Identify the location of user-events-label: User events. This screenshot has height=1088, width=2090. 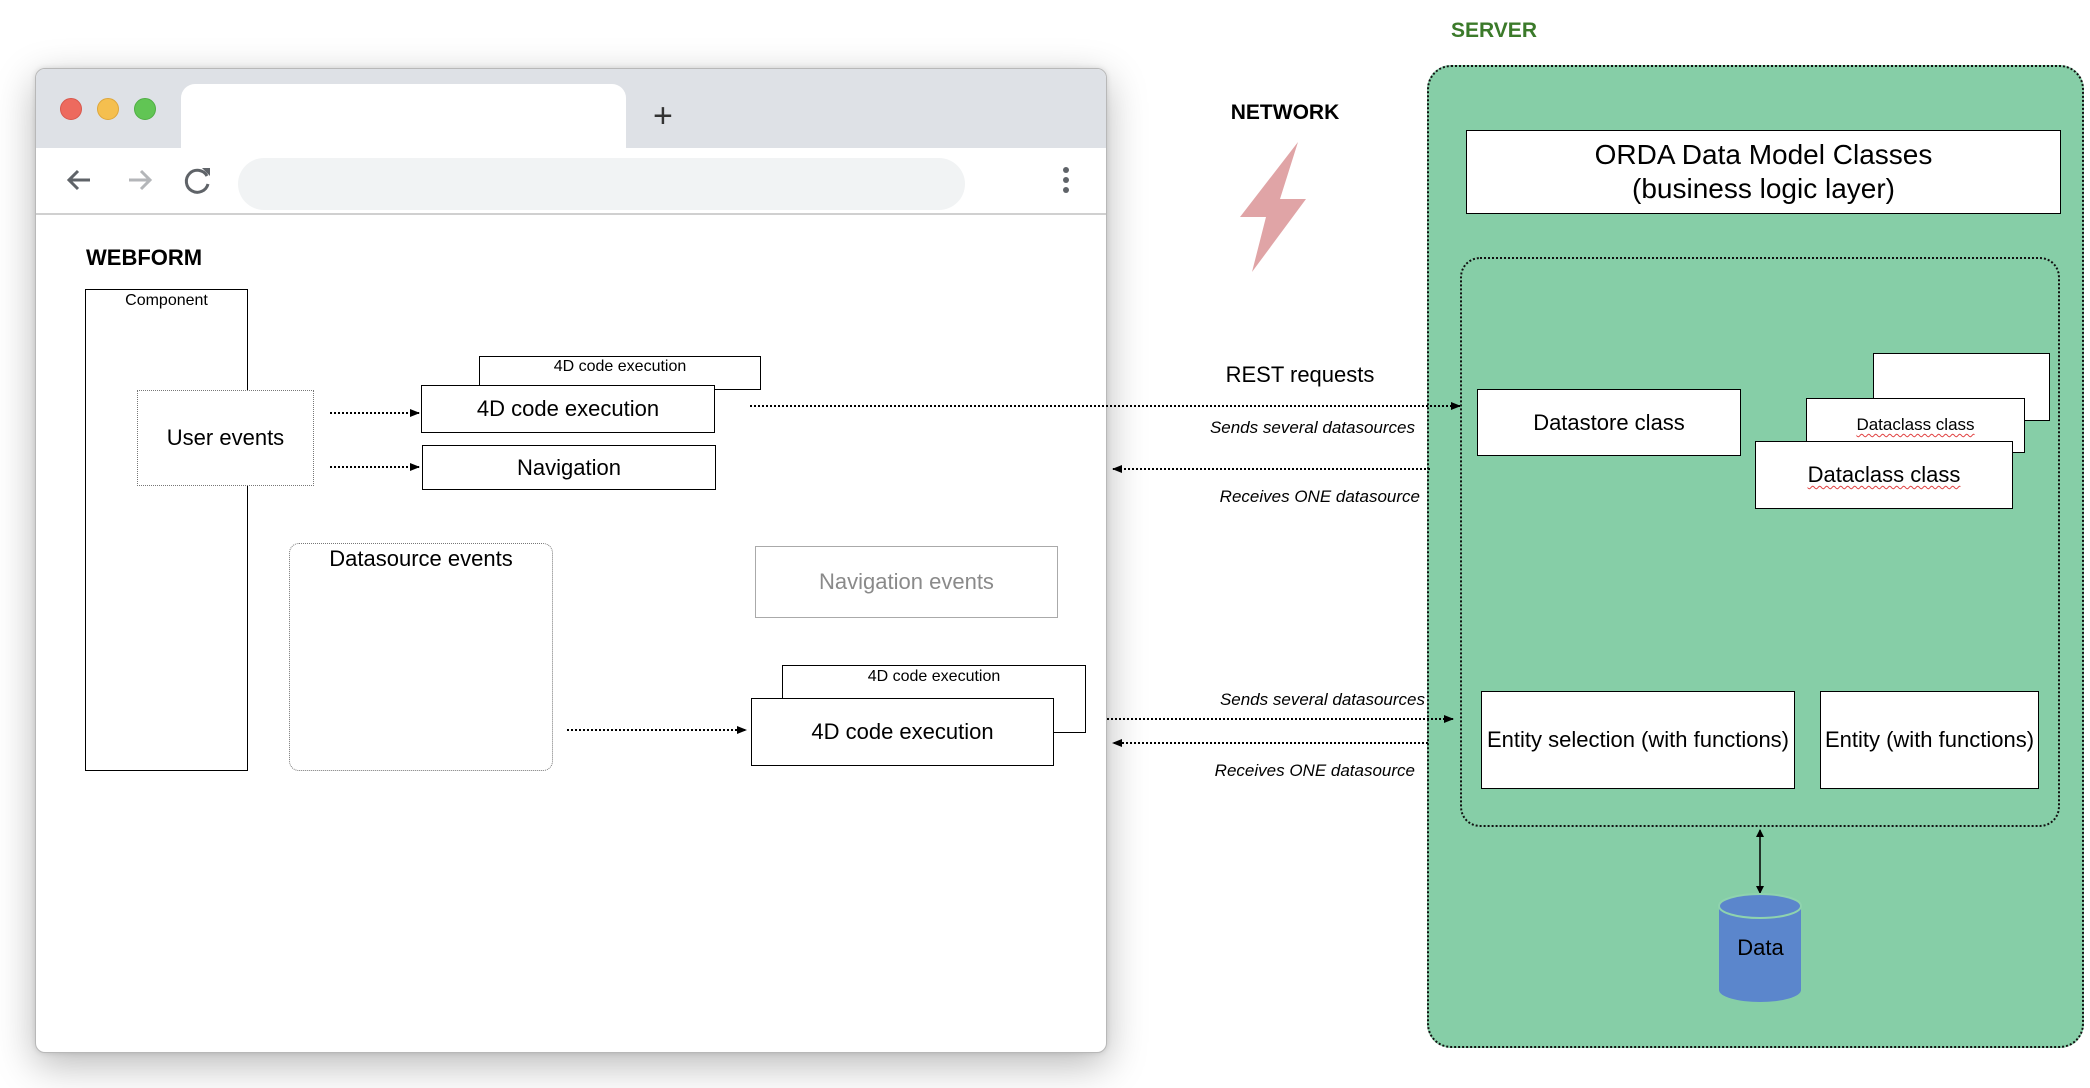
(225, 437).